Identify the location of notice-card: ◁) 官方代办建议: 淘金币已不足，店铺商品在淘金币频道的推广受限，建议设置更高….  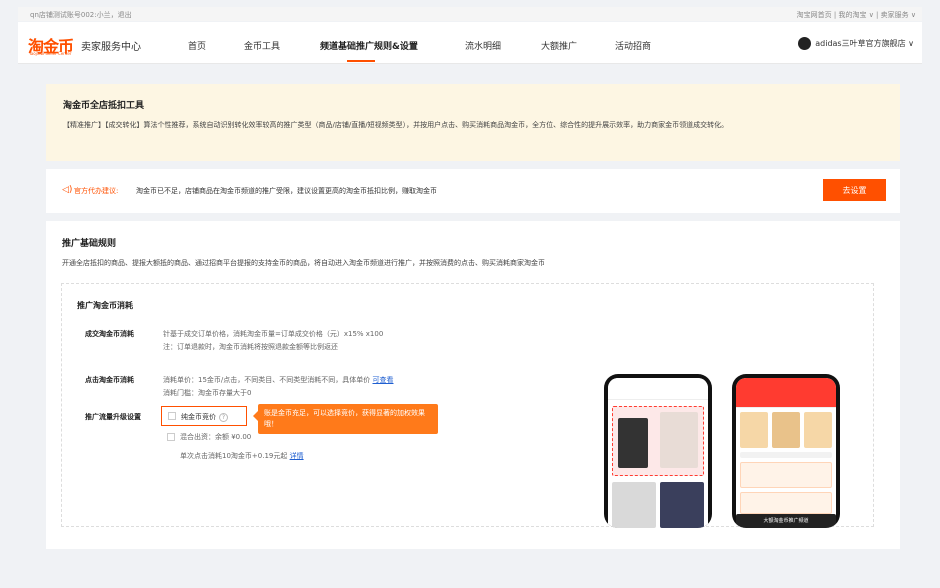
(473, 191).